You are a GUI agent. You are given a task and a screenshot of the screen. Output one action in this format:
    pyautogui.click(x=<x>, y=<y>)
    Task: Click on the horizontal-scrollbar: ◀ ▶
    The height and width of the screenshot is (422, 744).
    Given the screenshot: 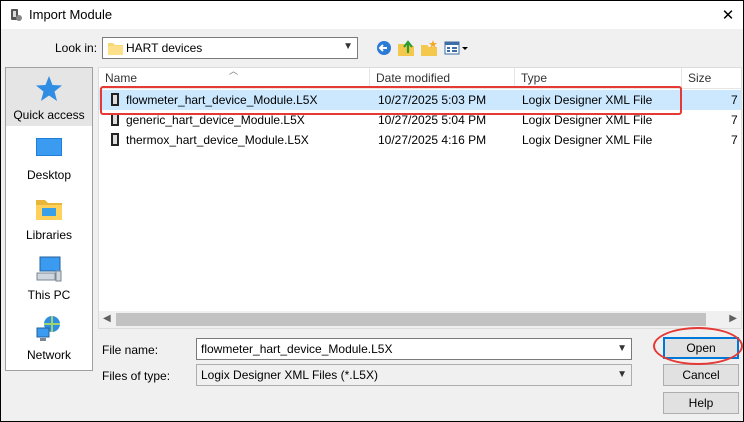 What is the action you would take?
    pyautogui.click(x=420, y=319)
    